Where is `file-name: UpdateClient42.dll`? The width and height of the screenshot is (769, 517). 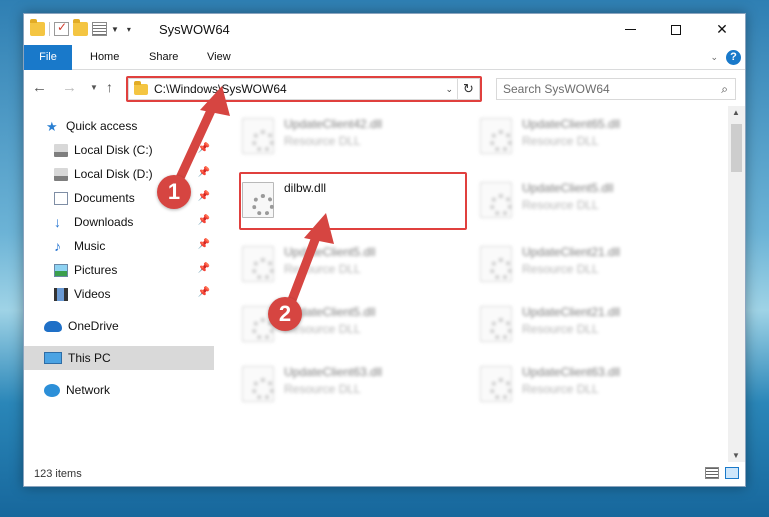 file-name: UpdateClient42.dll is located at coordinates (333, 124).